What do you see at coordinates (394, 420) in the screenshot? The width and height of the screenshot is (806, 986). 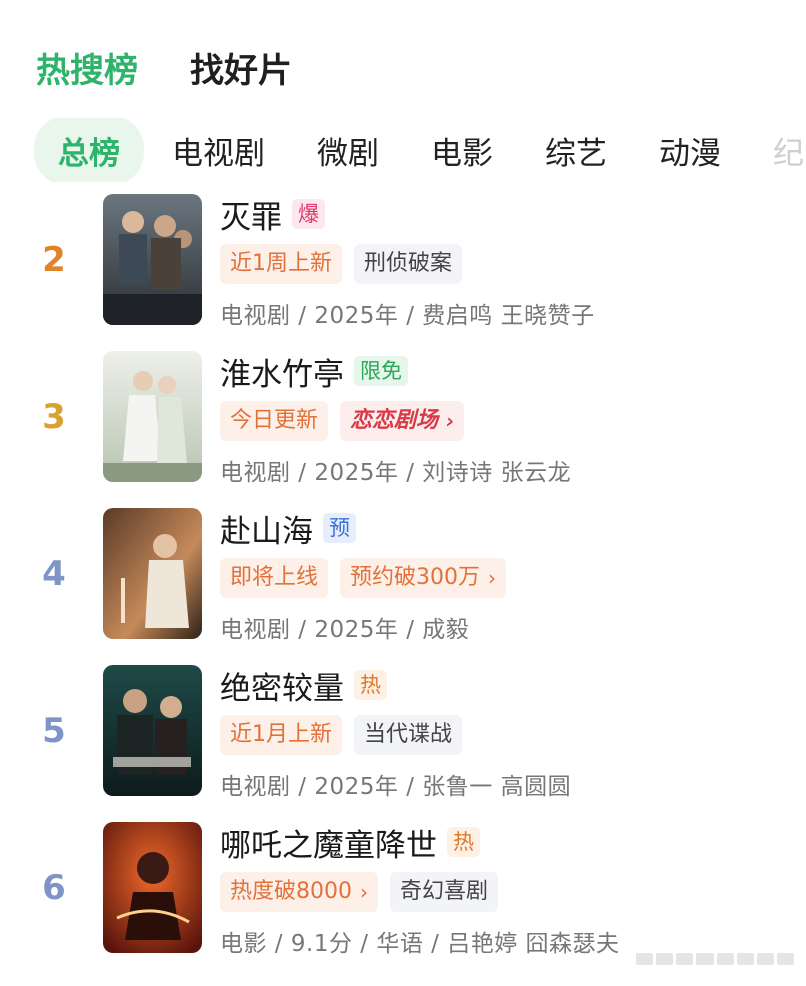 I see `theater-logo-text: 恋恋剧场` at bounding box center [394, 420].